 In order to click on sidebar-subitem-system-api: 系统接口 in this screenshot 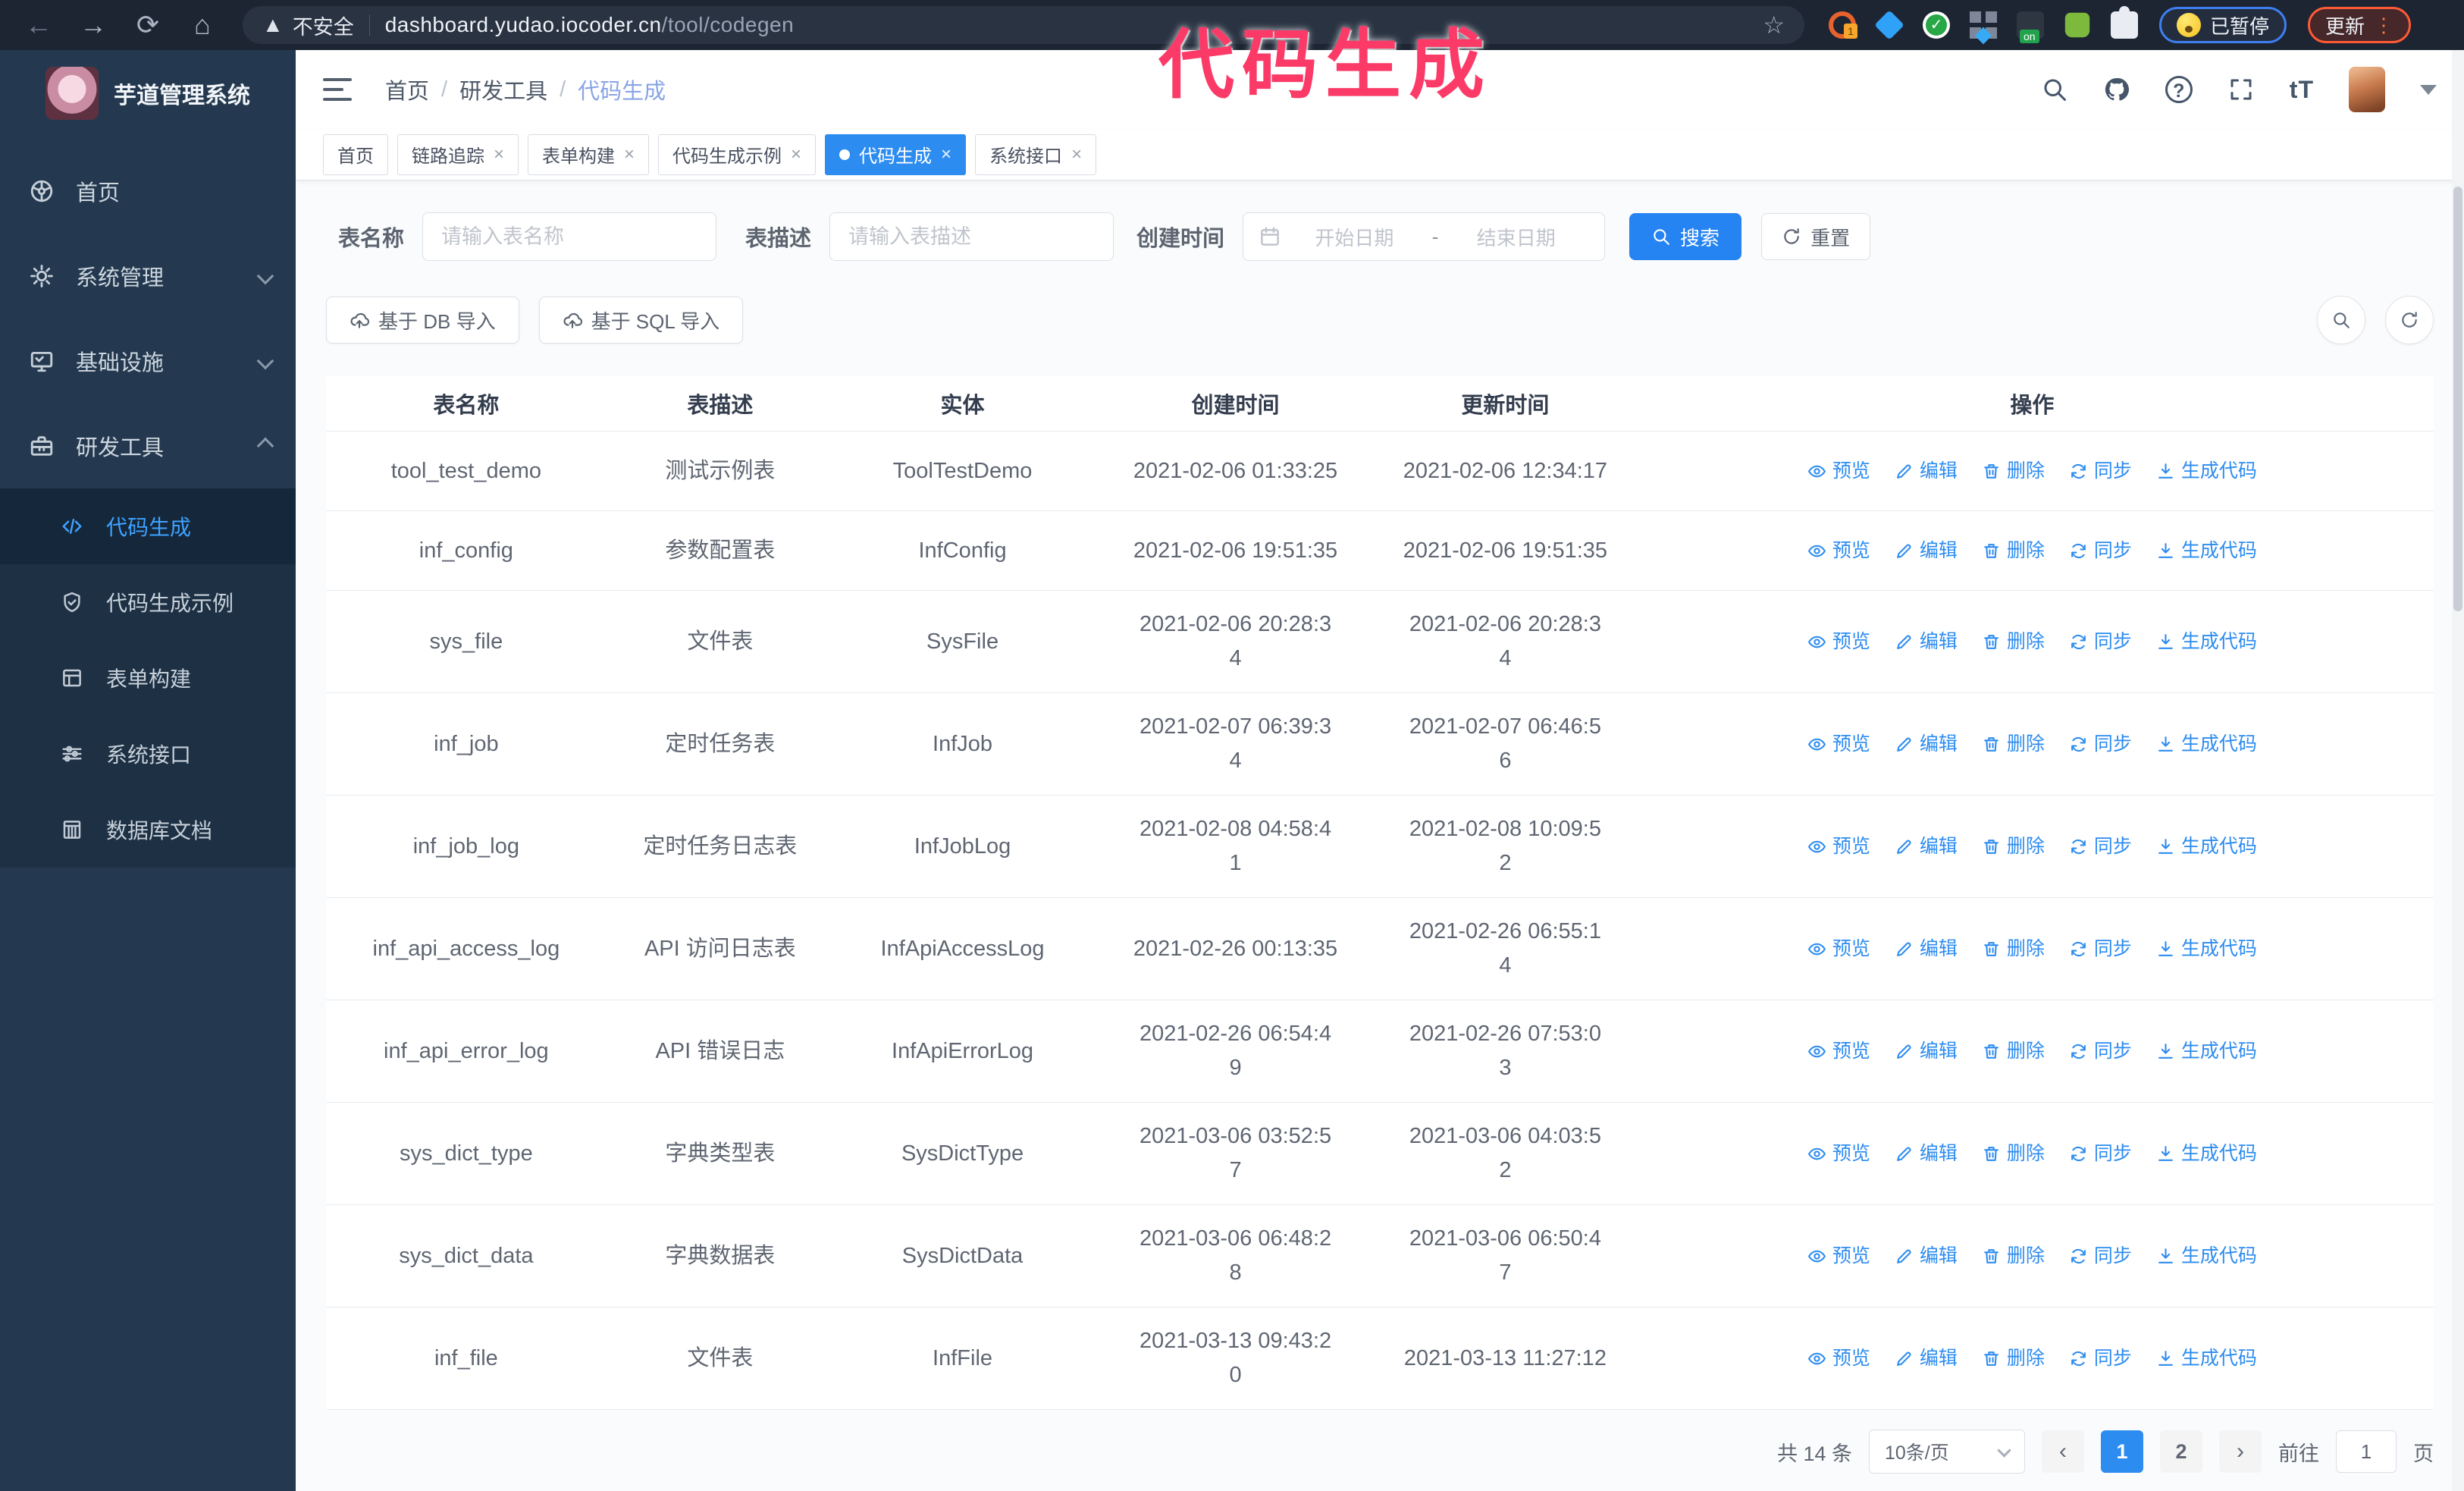, I will do `click(148, 754)`.